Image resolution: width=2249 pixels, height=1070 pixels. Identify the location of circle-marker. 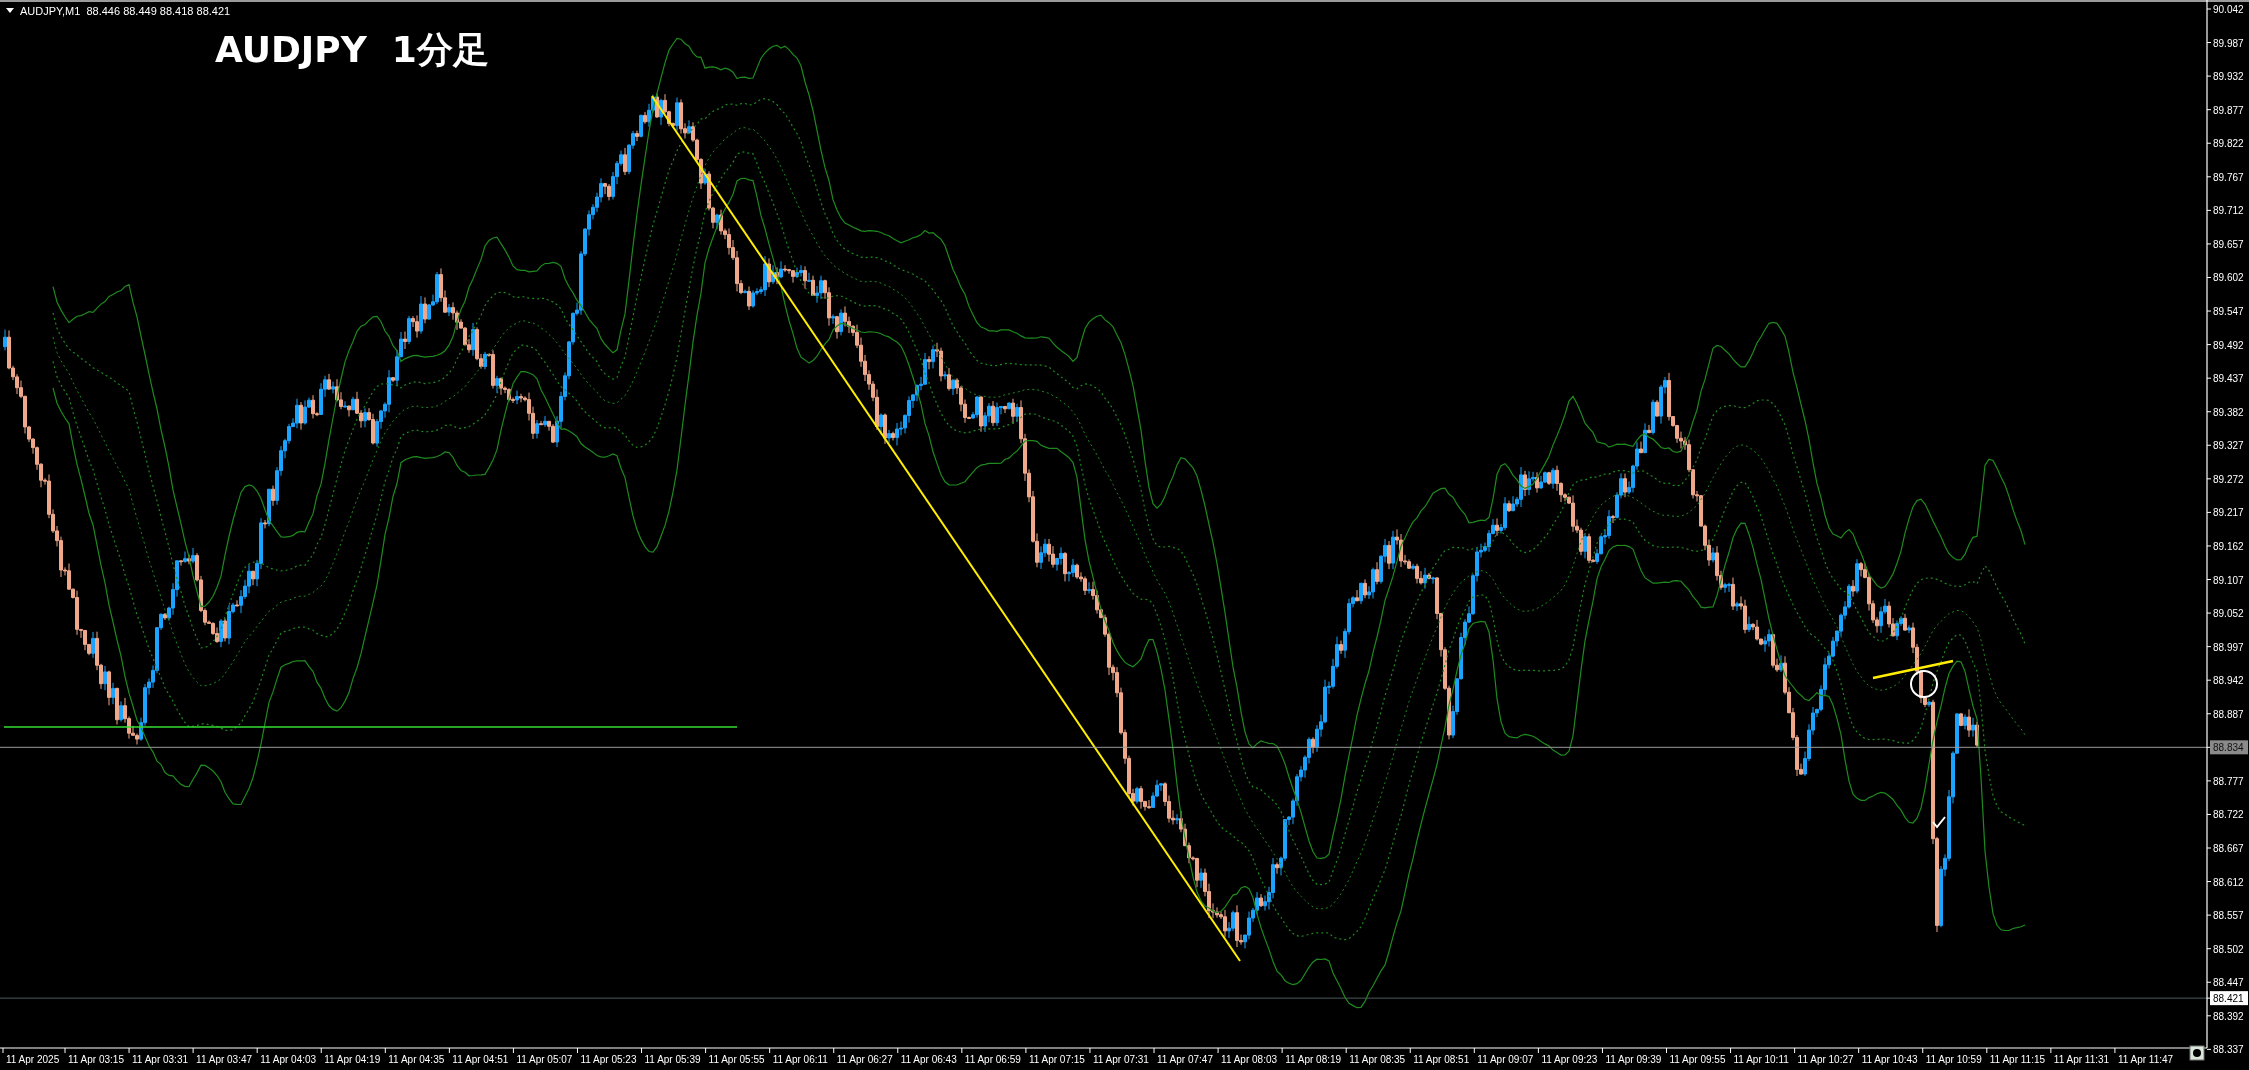
(1924, 684).